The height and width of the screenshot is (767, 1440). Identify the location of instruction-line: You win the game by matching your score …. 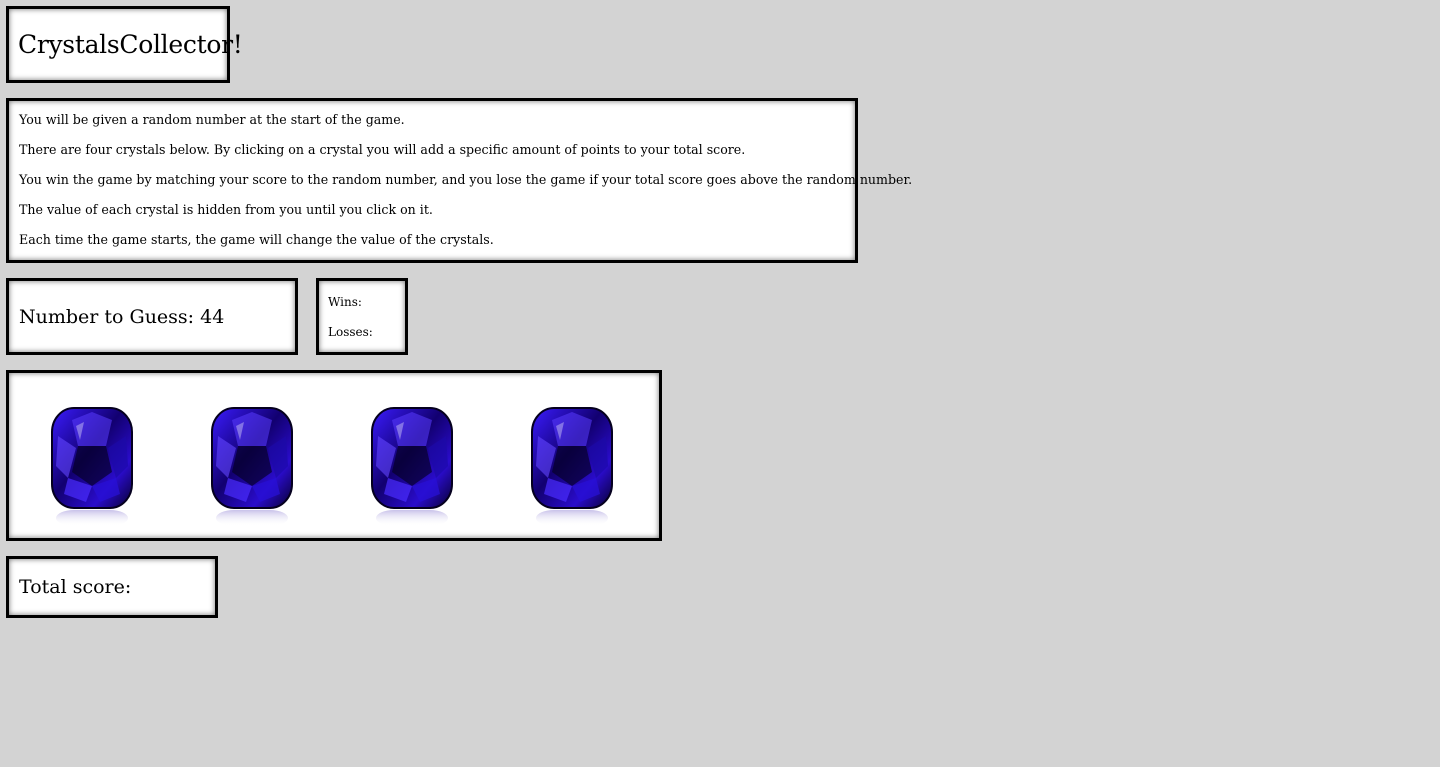
(466, 179).